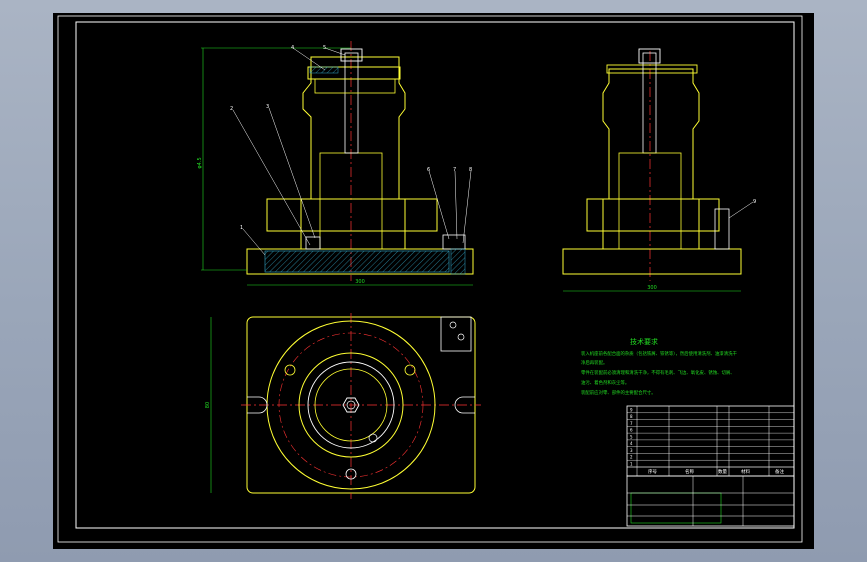 This screenshot has width=867, height=562. Describe the element at coordinates (659, 353) in the screenshot. I see `notes-line-1: 装入机座前各配合面的杂质（包括铁屑、铁锈等），然后使用清洗剂、油漆清洗干` at that location.